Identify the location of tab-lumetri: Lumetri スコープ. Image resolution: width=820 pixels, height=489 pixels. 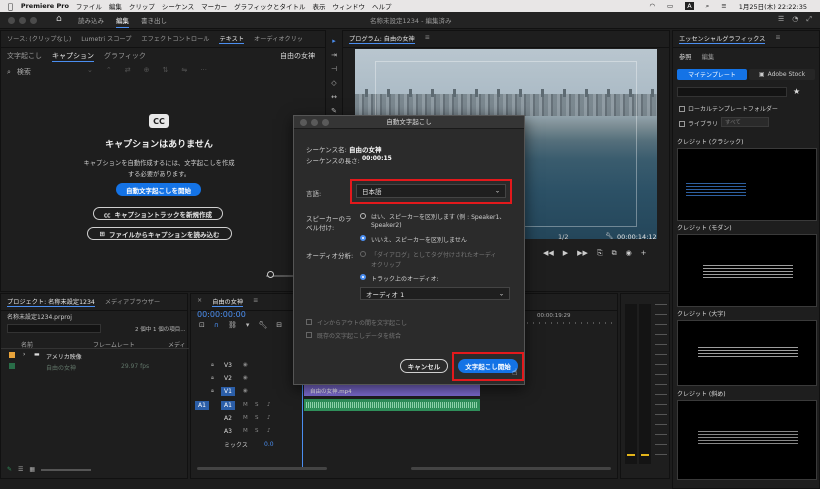
(106, 39).